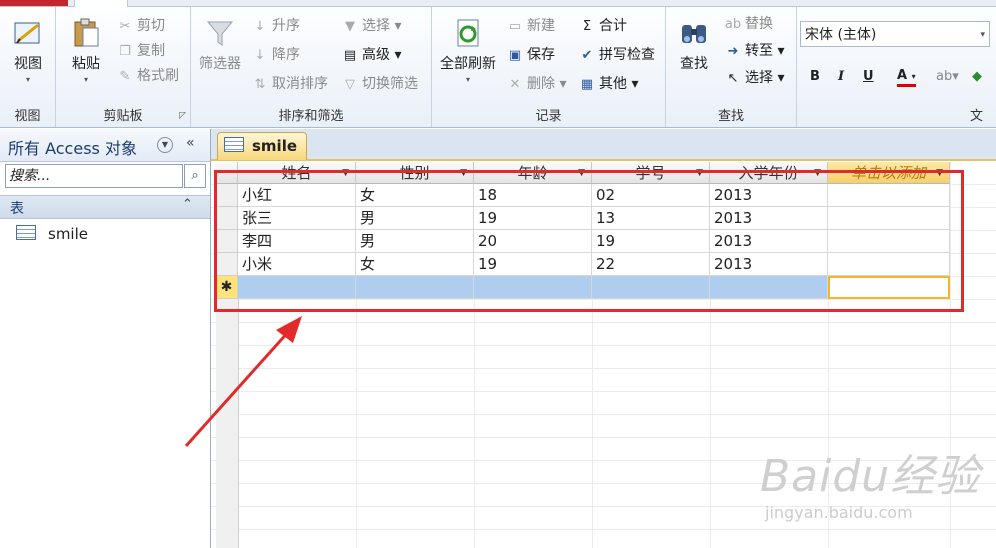  I want to click on watermark-logo: Baidu经验, so click(870, 476).